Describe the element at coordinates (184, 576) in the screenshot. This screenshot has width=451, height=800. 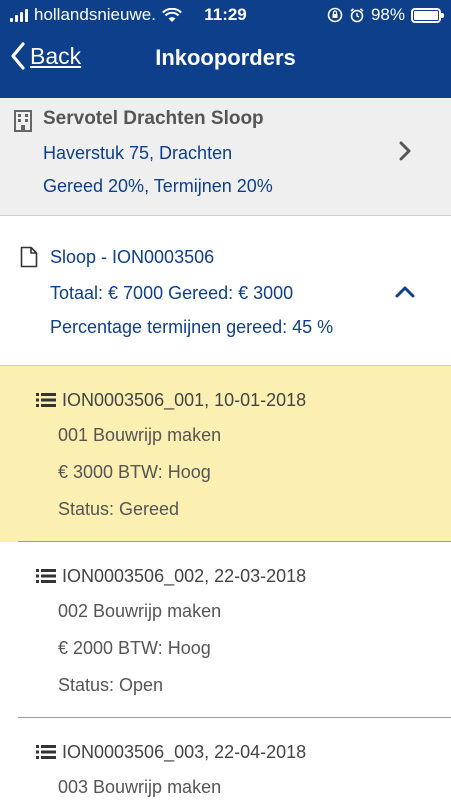
I see `line-header: ION0003506_002, 22-03-2018` at that location.